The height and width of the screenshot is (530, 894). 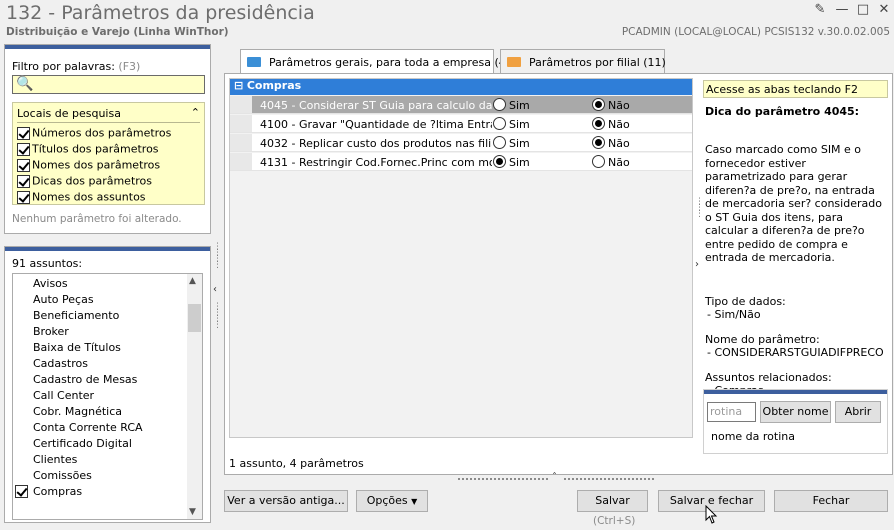 What do you see at coordinates (461, 87) in the screenshot?
I see `group-header: ⊟ Compras` at bounding box center [461, 87].